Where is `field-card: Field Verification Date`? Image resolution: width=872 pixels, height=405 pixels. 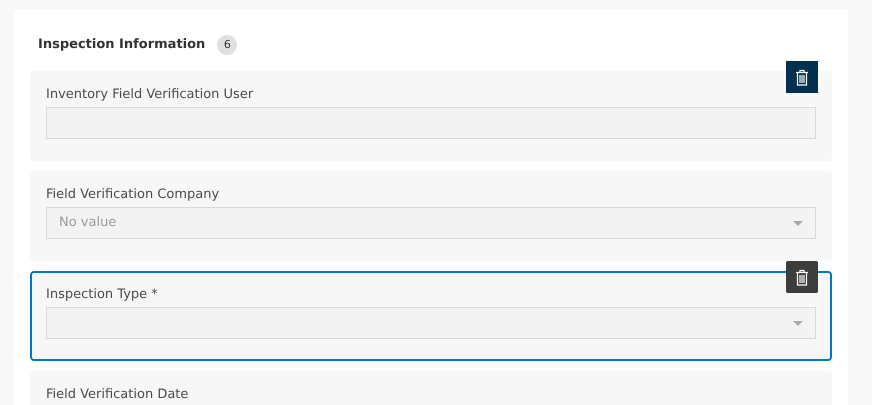
field-card: Field Verification Date is located at coordinates (431, 388).